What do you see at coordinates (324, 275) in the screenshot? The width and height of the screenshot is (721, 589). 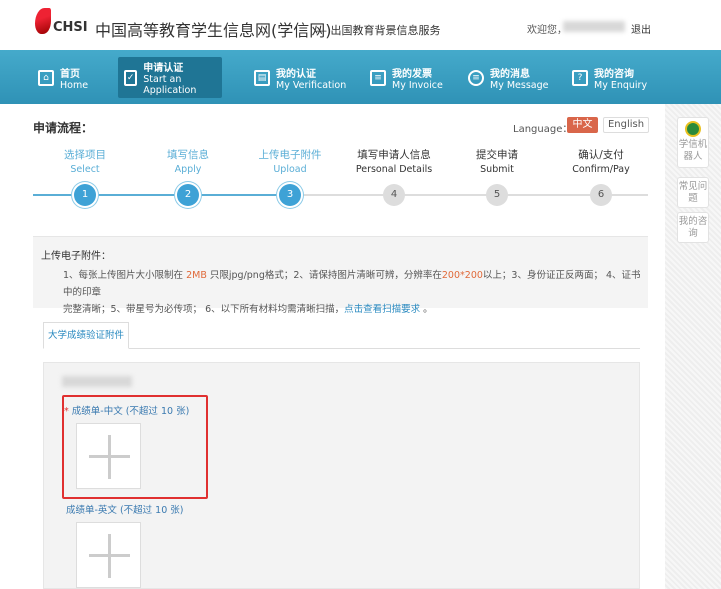 I see `notice-part: 只限jpg/png格式；2、请保持图片清晰可辨，分辨率在` at bounding box center [324, 275].